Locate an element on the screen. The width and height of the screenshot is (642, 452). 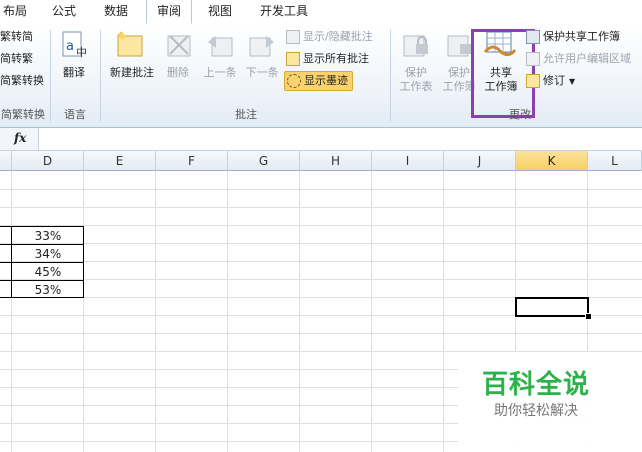
tab-developer: 开发工具 is located at coordinates (284, 12).